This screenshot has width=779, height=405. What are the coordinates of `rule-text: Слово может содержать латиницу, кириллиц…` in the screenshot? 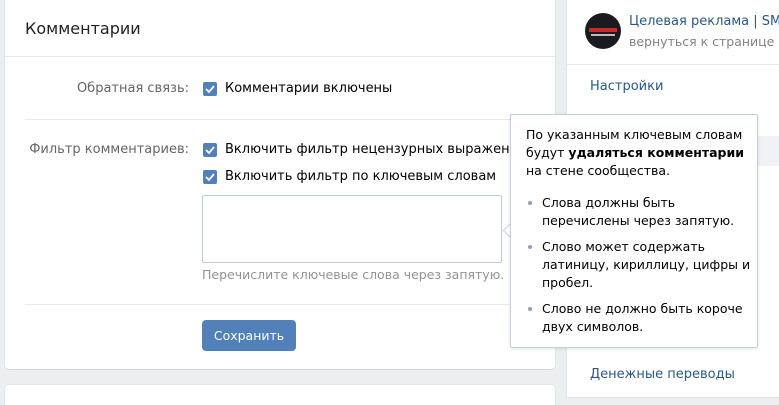 It's located at (646, 264).